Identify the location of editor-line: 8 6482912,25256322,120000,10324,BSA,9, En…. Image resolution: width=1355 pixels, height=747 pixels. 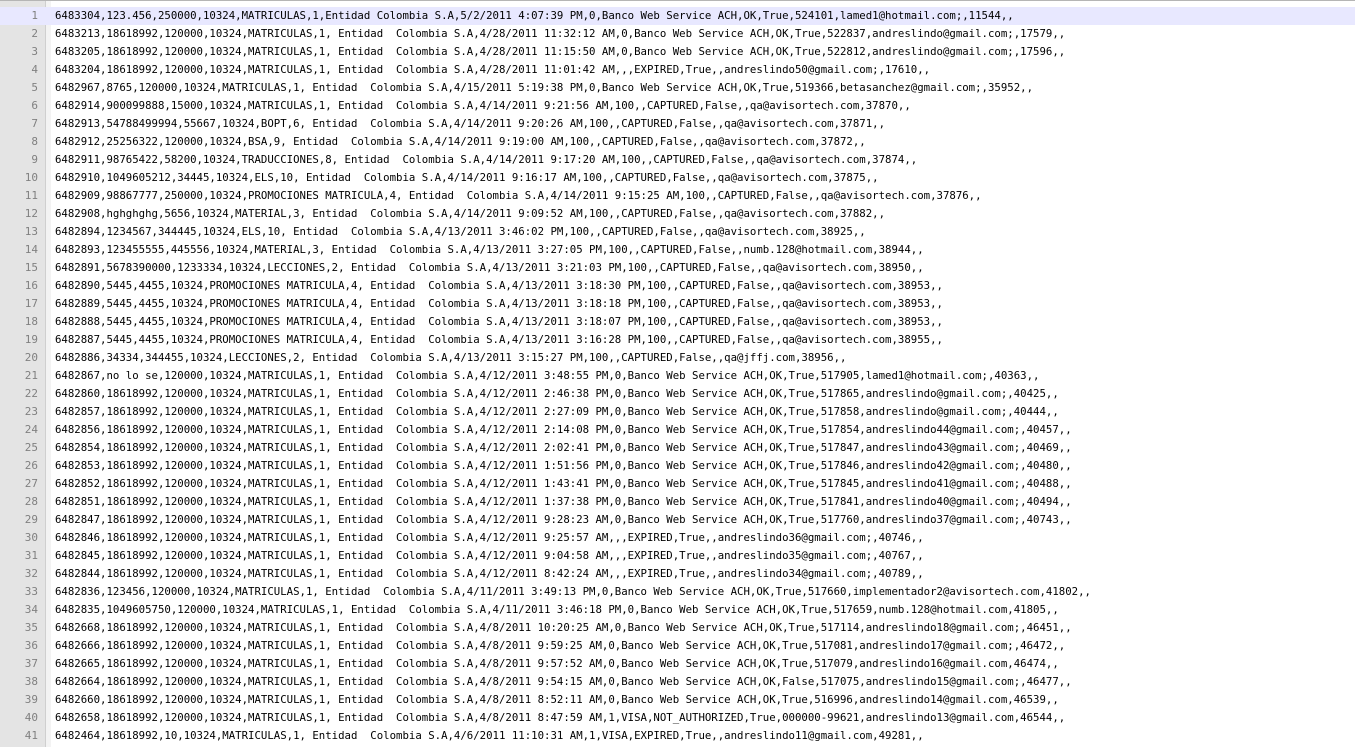
(677, 142).